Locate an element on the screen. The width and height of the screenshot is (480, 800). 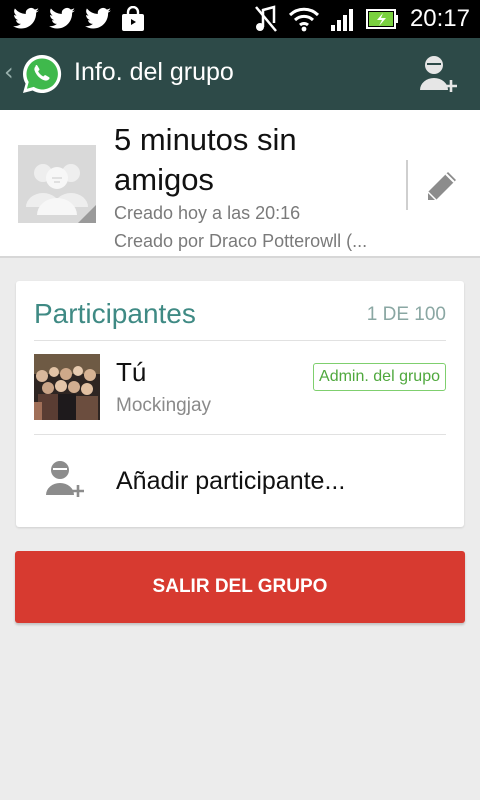
add-person-icon is located at coordinates (65, 479).